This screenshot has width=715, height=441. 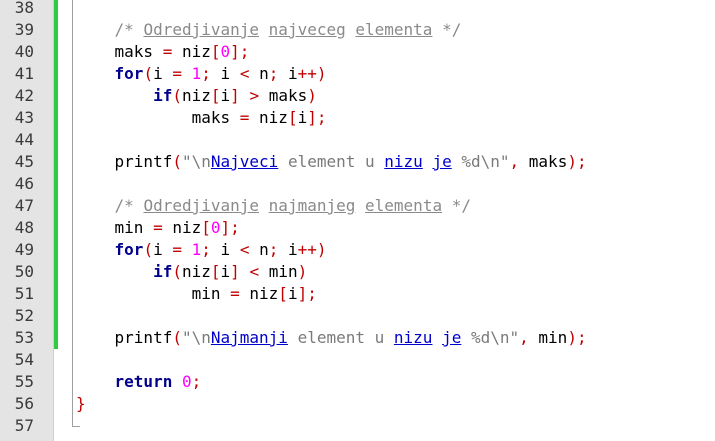 What do you see at coordinates (357, 272) in the screenshot?
I see `code-line: 50 if(niz[i] < min)` at bounding box center [357, 272].